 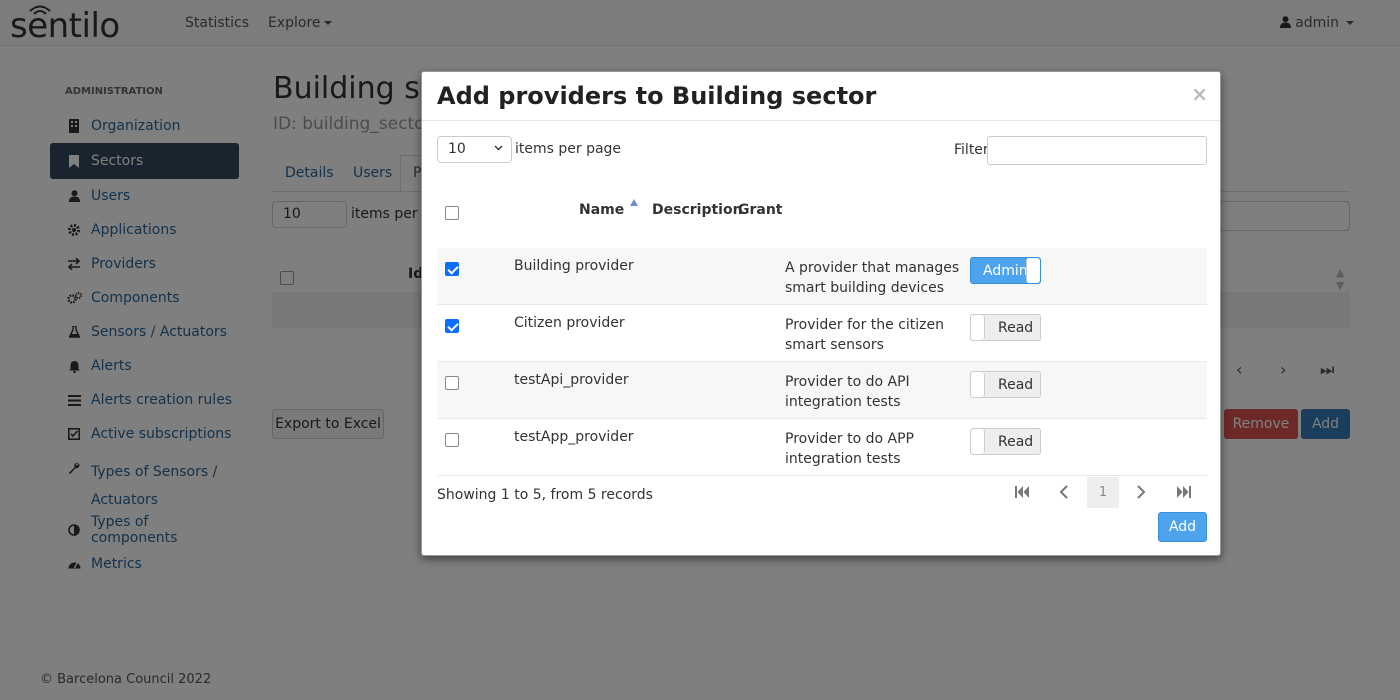 What do you see at coordinates (1182, 527) in the screenshot?
I see `modal-add-button: Add` at bounding box center [1182, 527].